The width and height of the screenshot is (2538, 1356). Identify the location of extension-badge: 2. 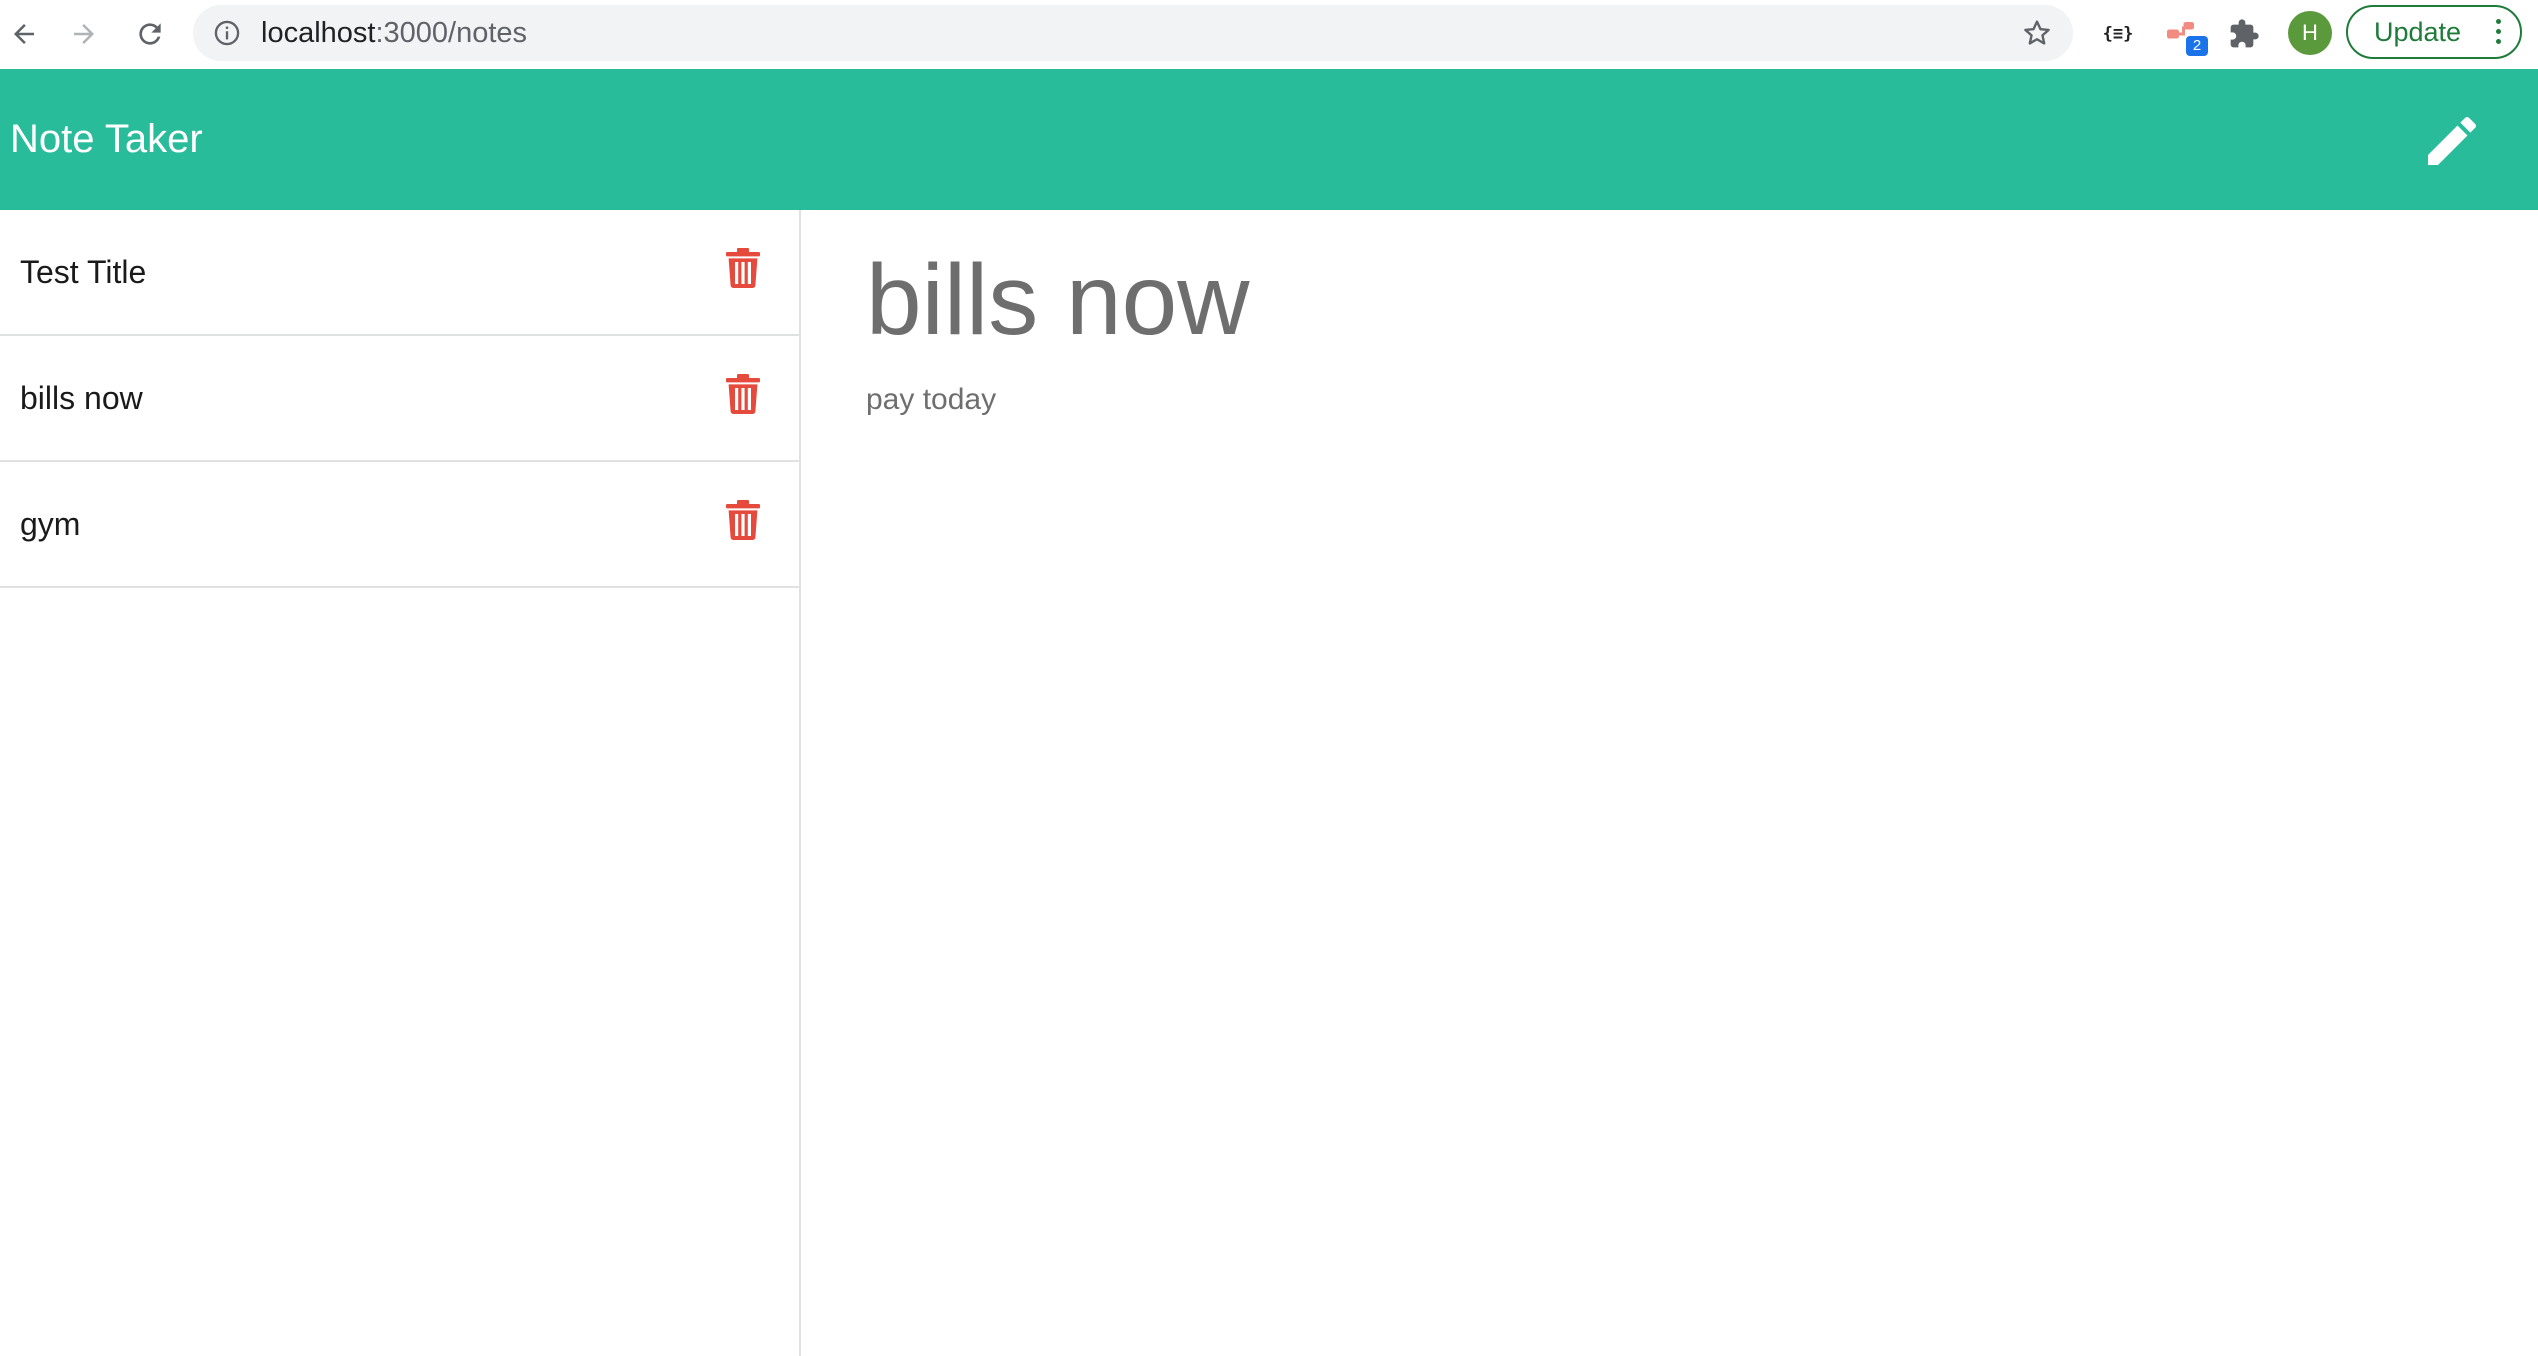
(2197, 46).